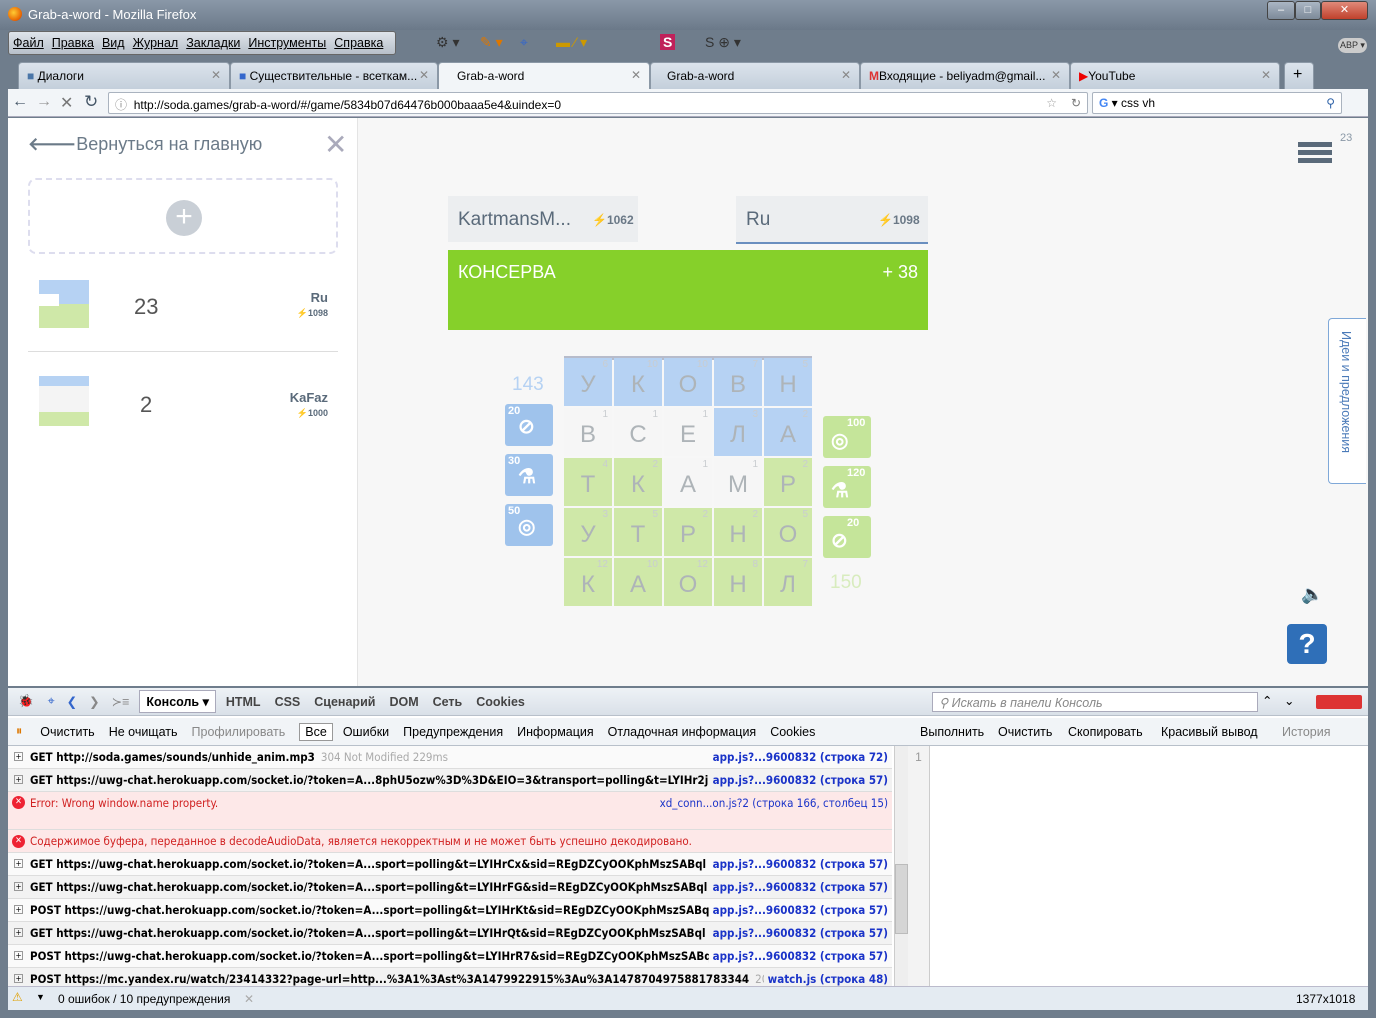 The height and width of the screenshot is (1018, 1376). I want to click on letter-tile: К2, so click(638, 482).